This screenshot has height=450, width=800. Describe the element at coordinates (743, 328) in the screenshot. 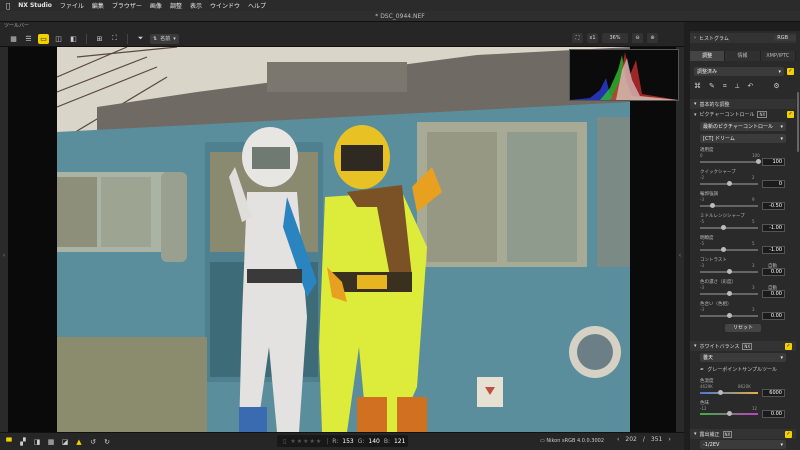

I see `reset-button: リセット` at that location.